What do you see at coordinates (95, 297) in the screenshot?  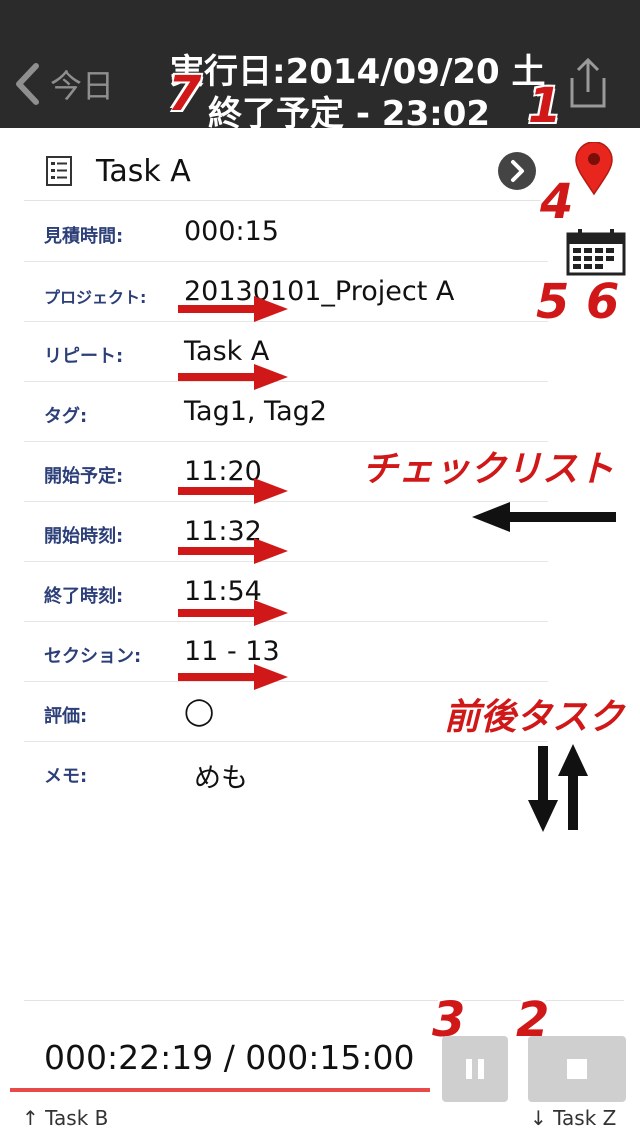 I see `field-label: プロジェクト:` at bounding box center [95, 297].